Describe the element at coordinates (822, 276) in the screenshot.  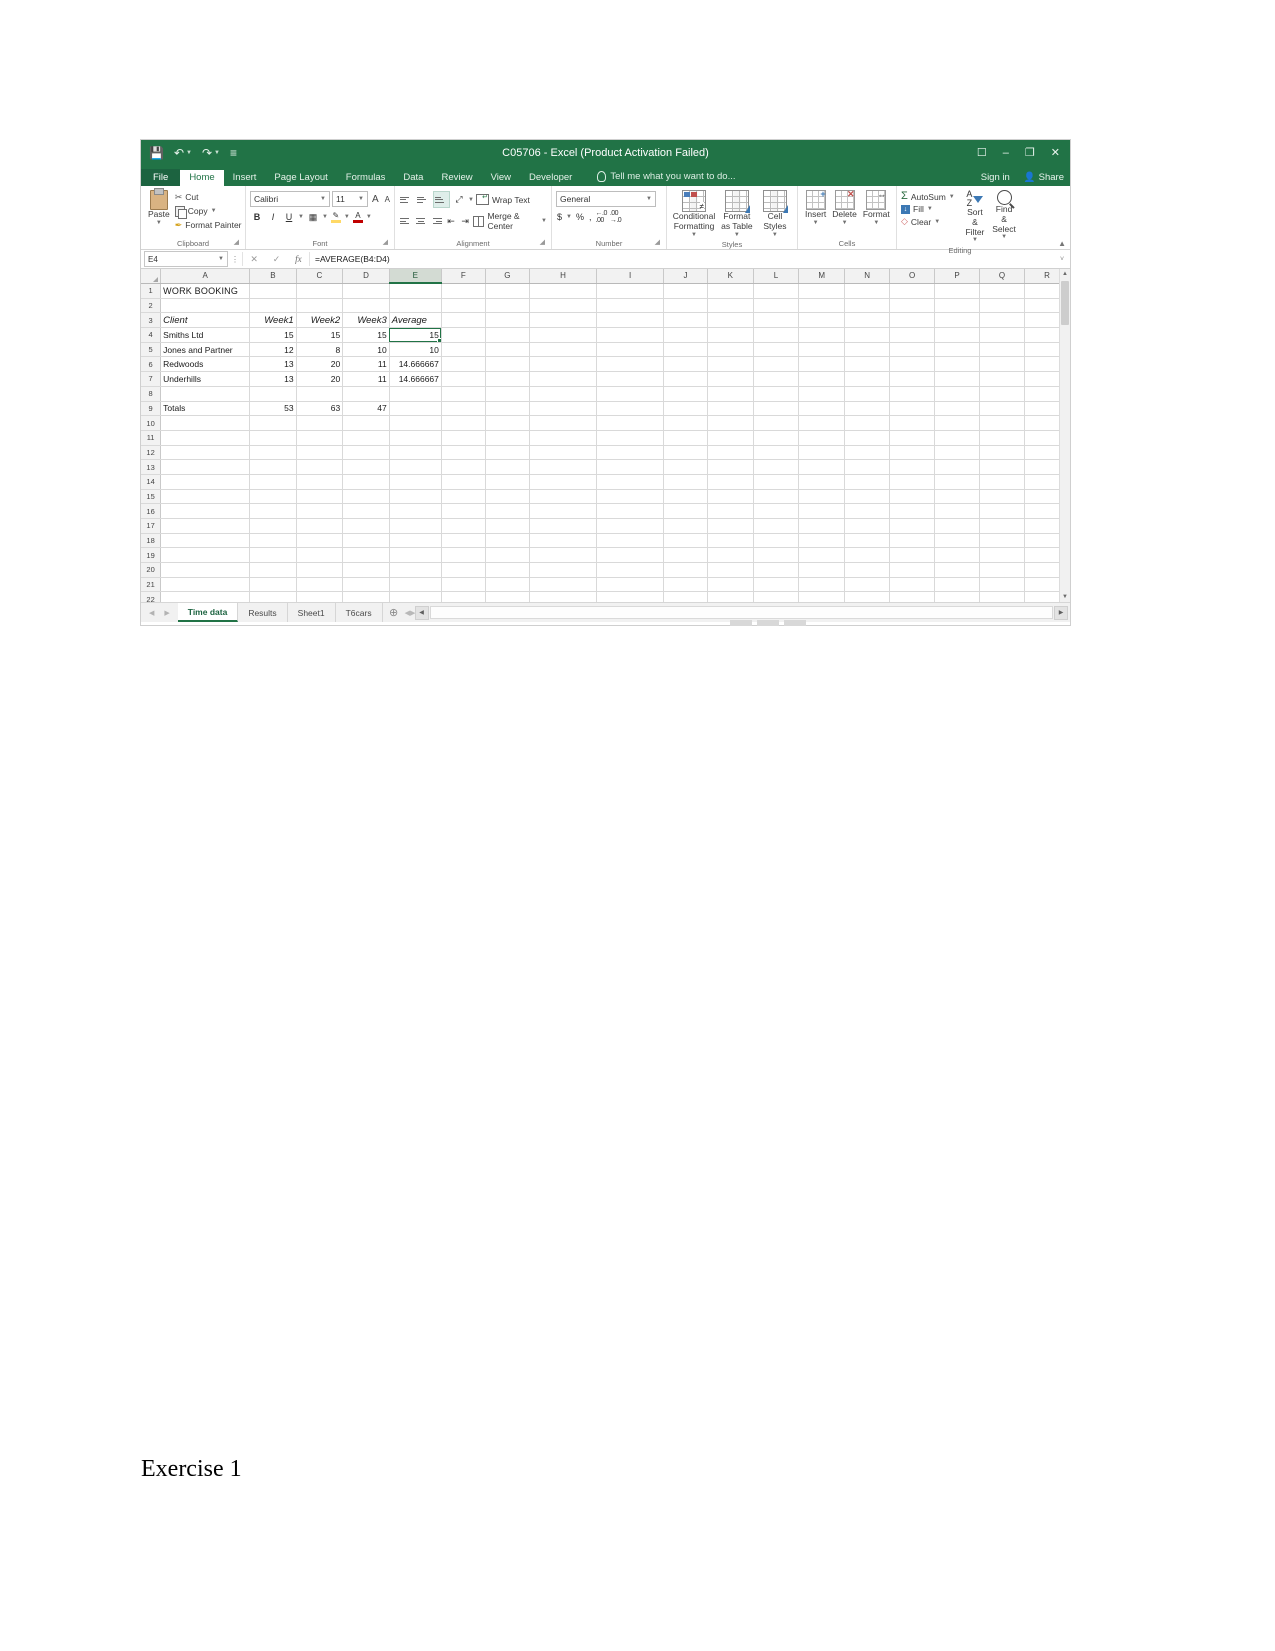
I see `column-header-m: M` at that location.